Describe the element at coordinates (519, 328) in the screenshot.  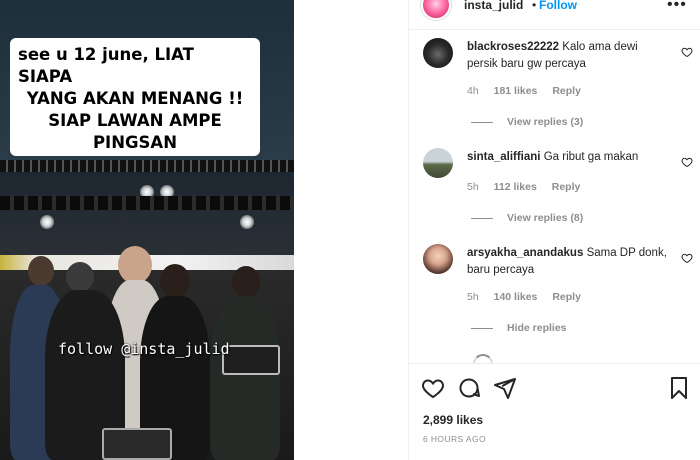
I see `hide-replies-button: Hide replies` at that location.